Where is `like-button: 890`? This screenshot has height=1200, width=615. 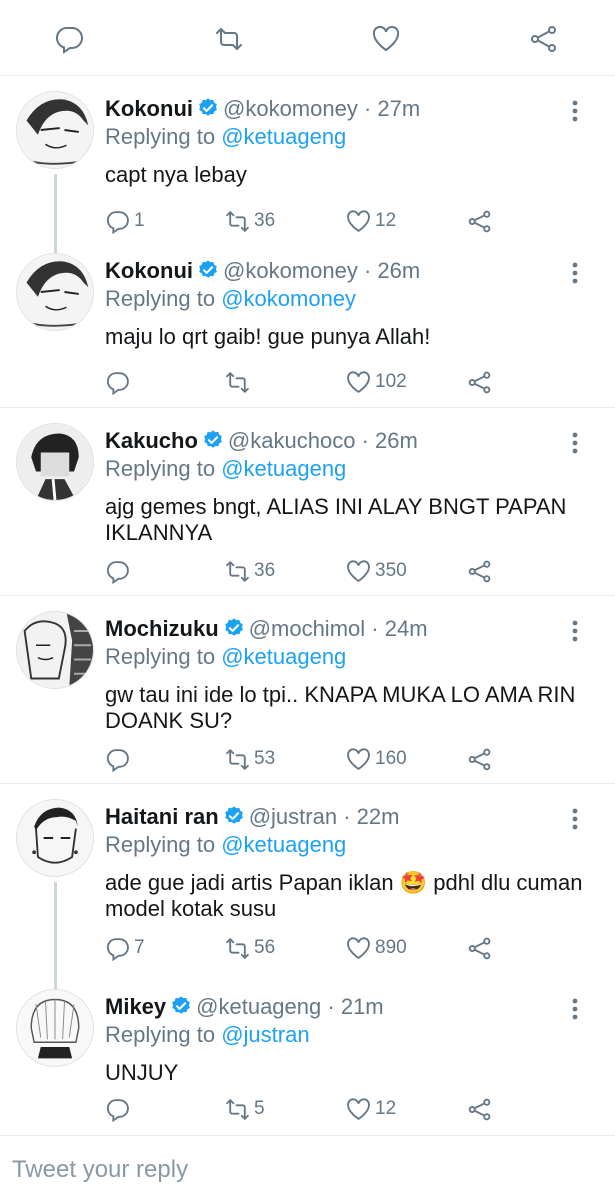 like-button: 890 is located at coordinates (376, 948).